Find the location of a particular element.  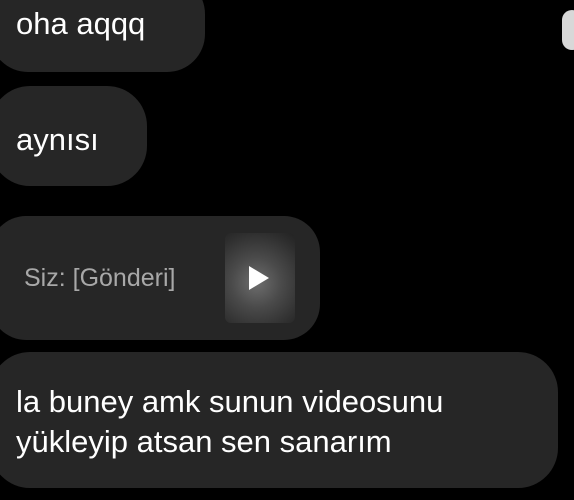

message-bubble: aynısı is located at coordinates (73, 136).